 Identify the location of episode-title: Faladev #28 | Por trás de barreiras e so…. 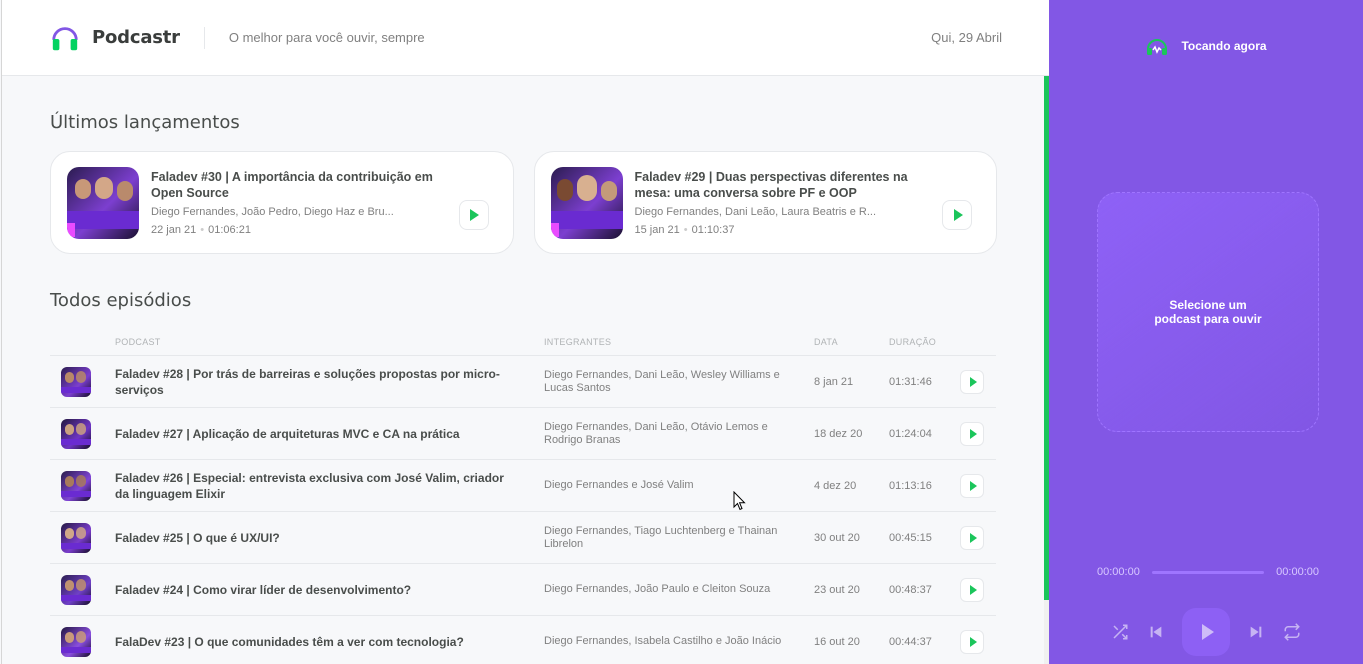
(329, 381).